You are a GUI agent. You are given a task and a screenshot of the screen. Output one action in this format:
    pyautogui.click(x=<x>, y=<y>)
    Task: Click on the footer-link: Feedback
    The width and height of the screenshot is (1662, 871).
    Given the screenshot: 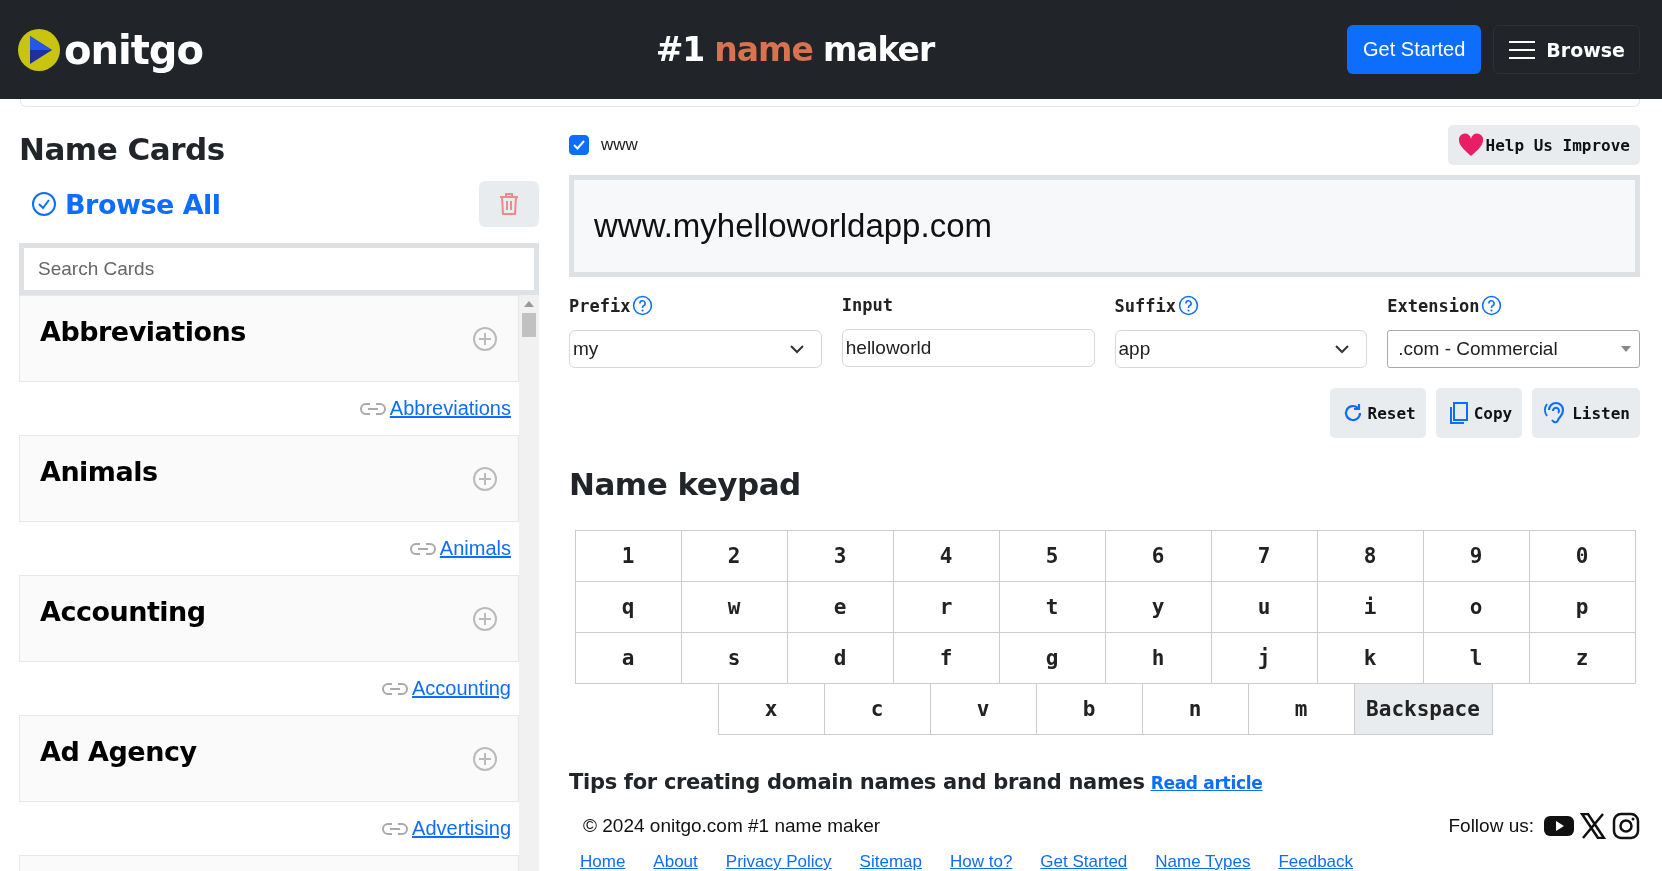 What is the action you would take?
    pyautogui.click(x=1316, y=861)
    